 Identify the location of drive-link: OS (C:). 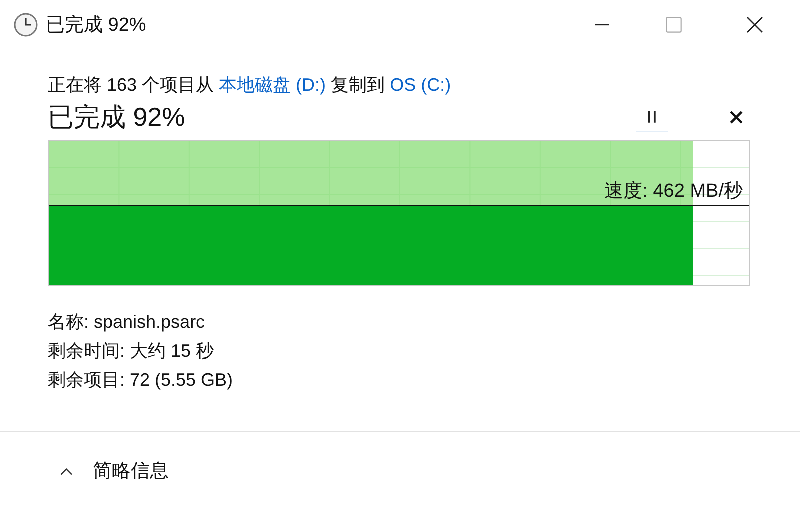
(421, 85).